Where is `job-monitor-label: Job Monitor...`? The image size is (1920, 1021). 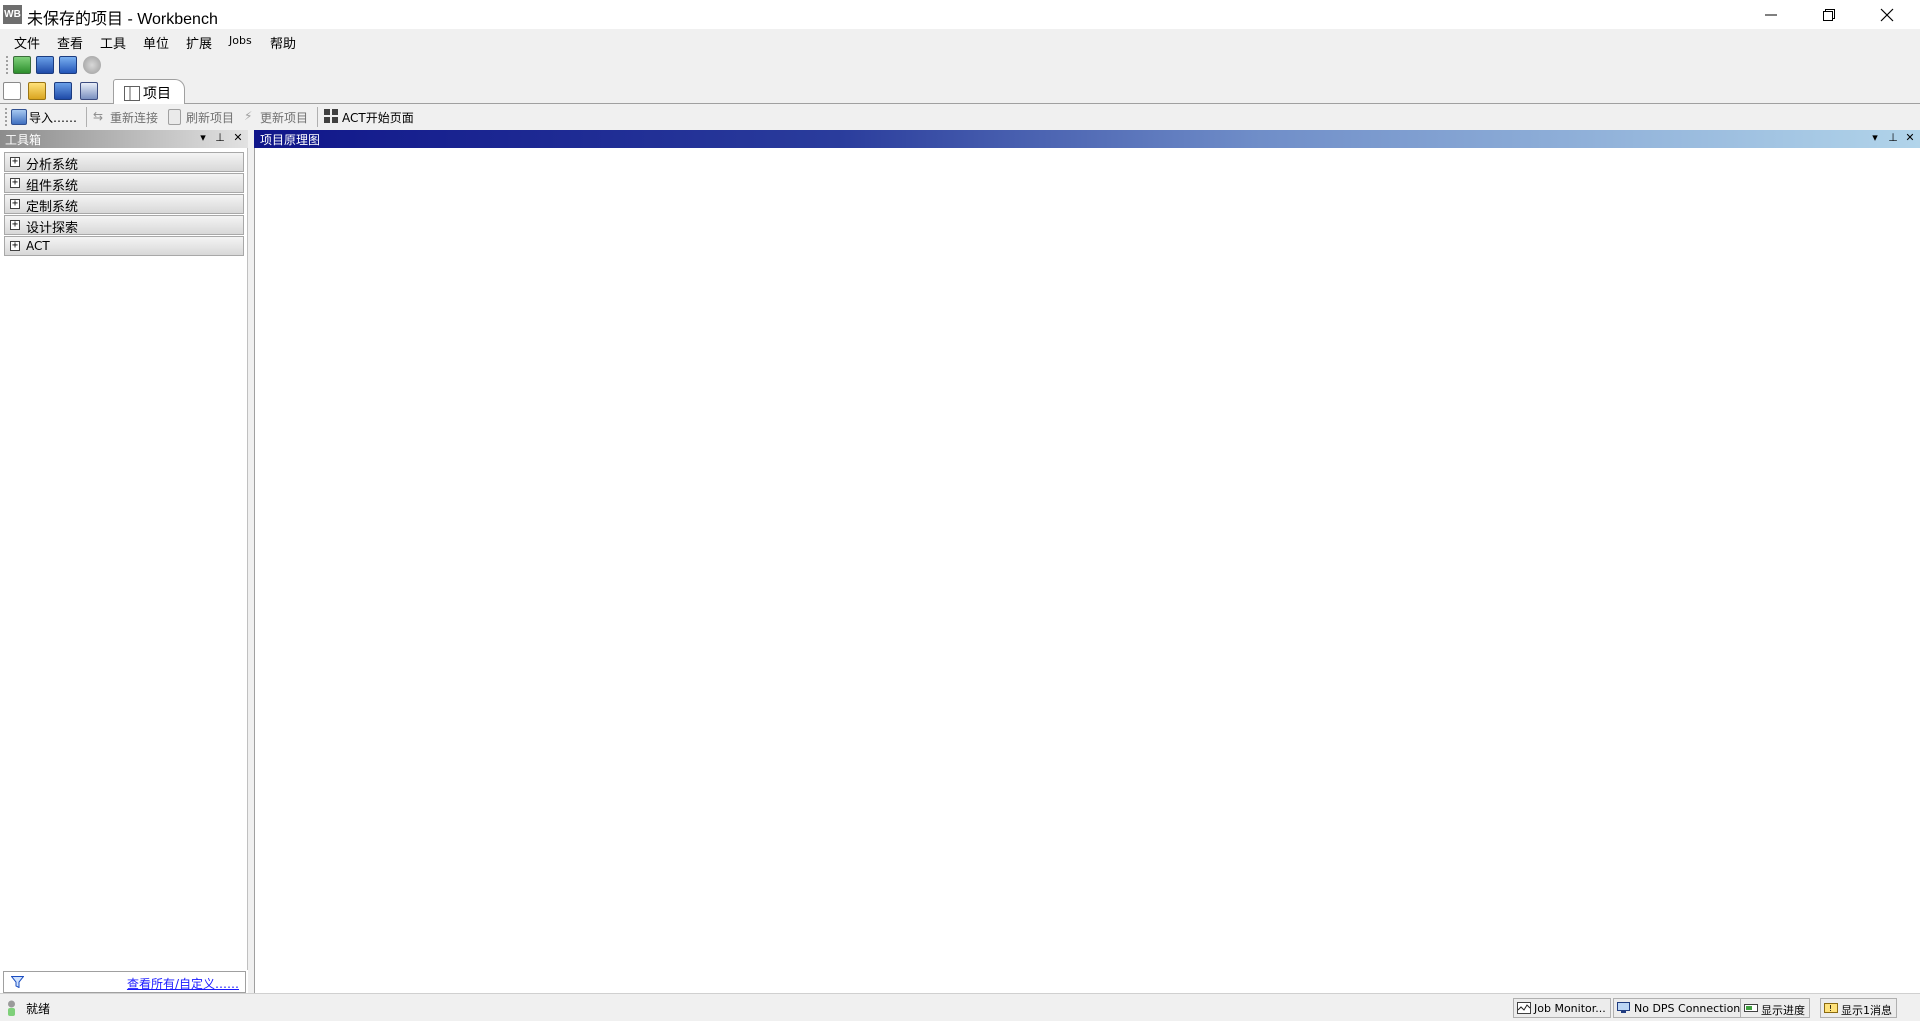
job-monitor-label: Job Monitor... is located at coordinates (1570, 1008).